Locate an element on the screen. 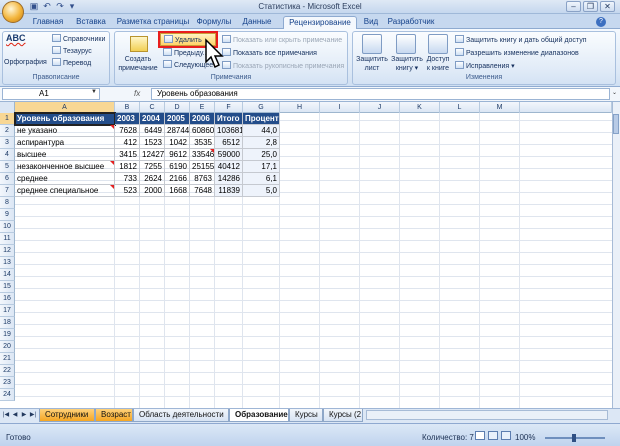 The image size is (620, 446). row-header: 13 is located at coordinates (7, 263).